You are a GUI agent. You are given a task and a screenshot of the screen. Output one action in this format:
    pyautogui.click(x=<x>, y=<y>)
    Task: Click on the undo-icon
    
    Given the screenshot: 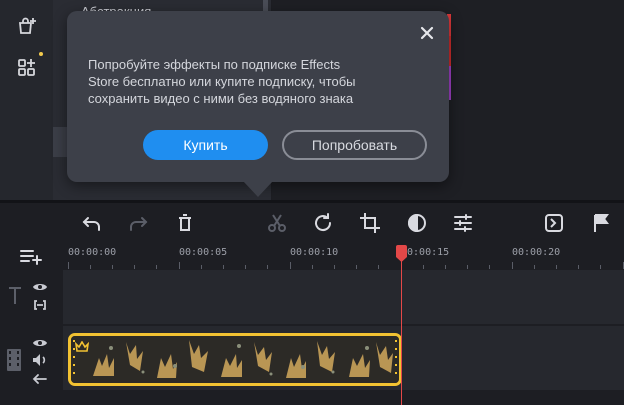 What is the action you would take?
    pyautogui.click(x=92, y=223)
    